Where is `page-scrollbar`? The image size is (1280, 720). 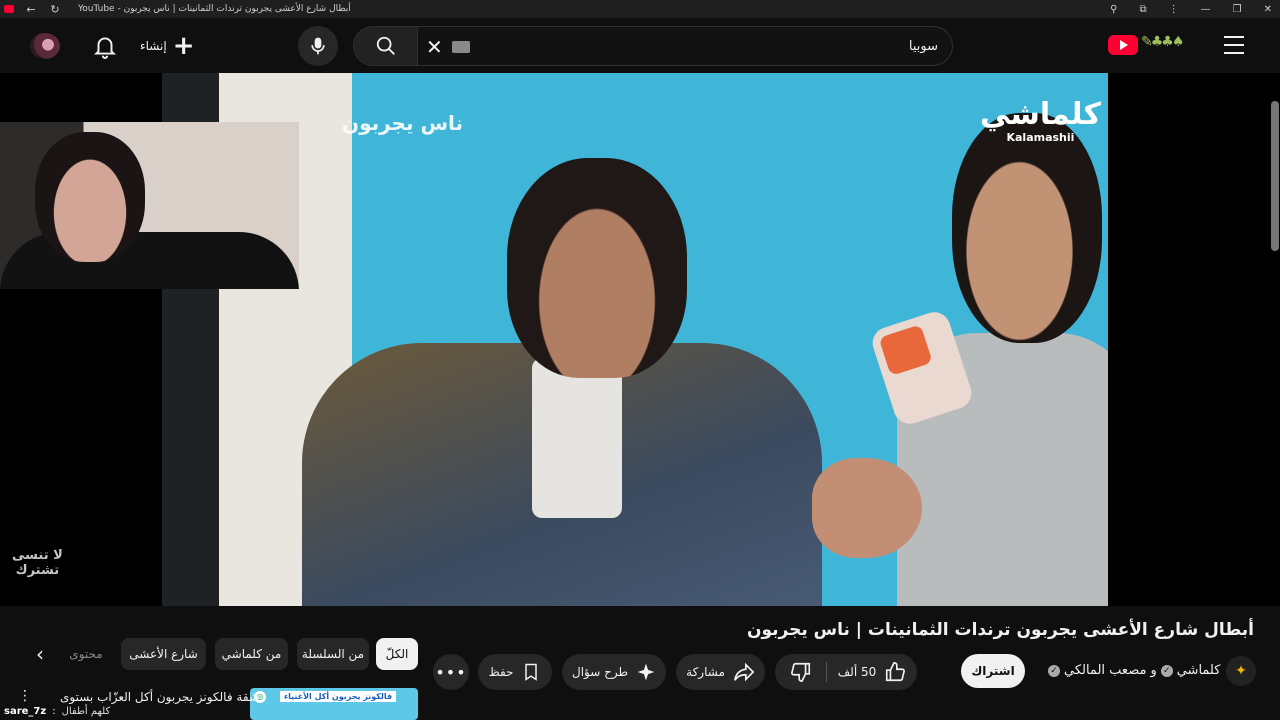
page-scrollbar is located at coordinates (1275, 176).